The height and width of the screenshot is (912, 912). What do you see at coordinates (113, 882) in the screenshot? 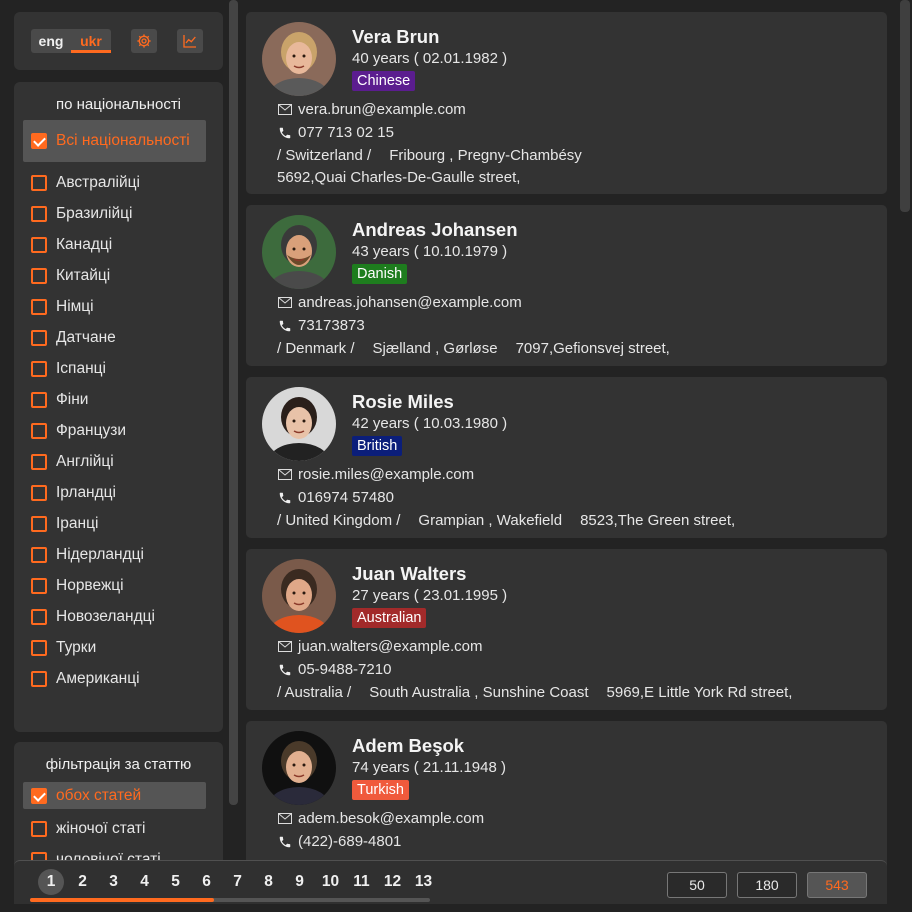
I see `page-link: 3` at bounding box center [113, 882].